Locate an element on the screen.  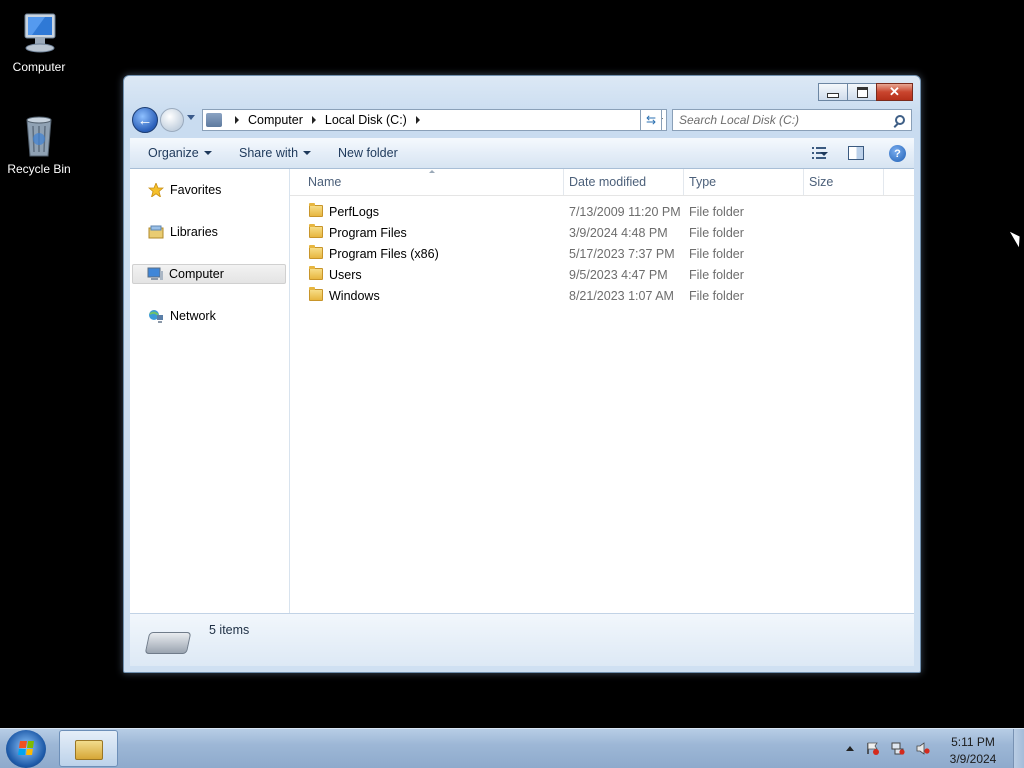
file-name: Program Files is located at coordinates (368, 233).